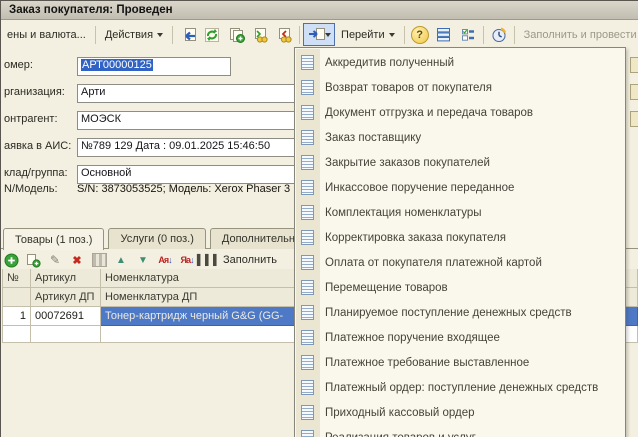 The height and width of the screenshot is (437, 638). I want to click on arrow-down-icon: ▼, so click(143, 260).